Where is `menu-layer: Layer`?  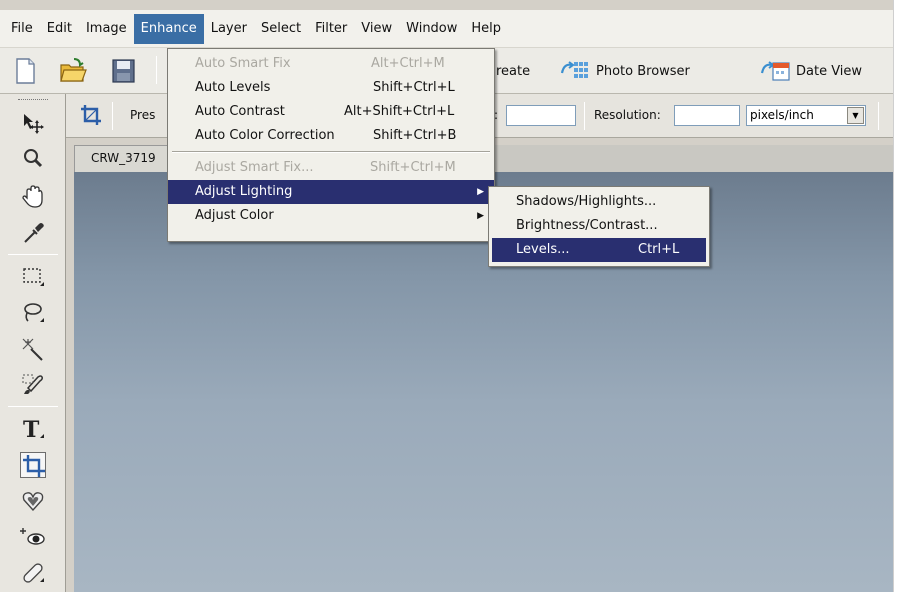 menu-layer: Layer is located at coordinates (229, 29).